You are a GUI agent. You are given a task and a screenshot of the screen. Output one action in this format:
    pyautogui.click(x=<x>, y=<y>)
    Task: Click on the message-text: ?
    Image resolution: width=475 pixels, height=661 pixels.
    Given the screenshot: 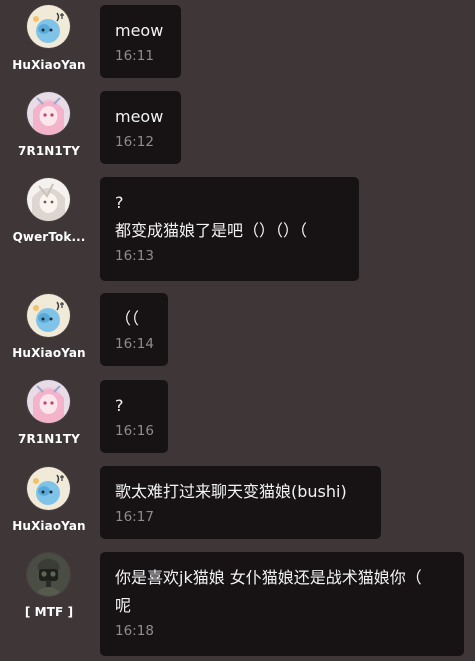 What is the action you would take?
    pyautogui.click(x=119, y=405)
    